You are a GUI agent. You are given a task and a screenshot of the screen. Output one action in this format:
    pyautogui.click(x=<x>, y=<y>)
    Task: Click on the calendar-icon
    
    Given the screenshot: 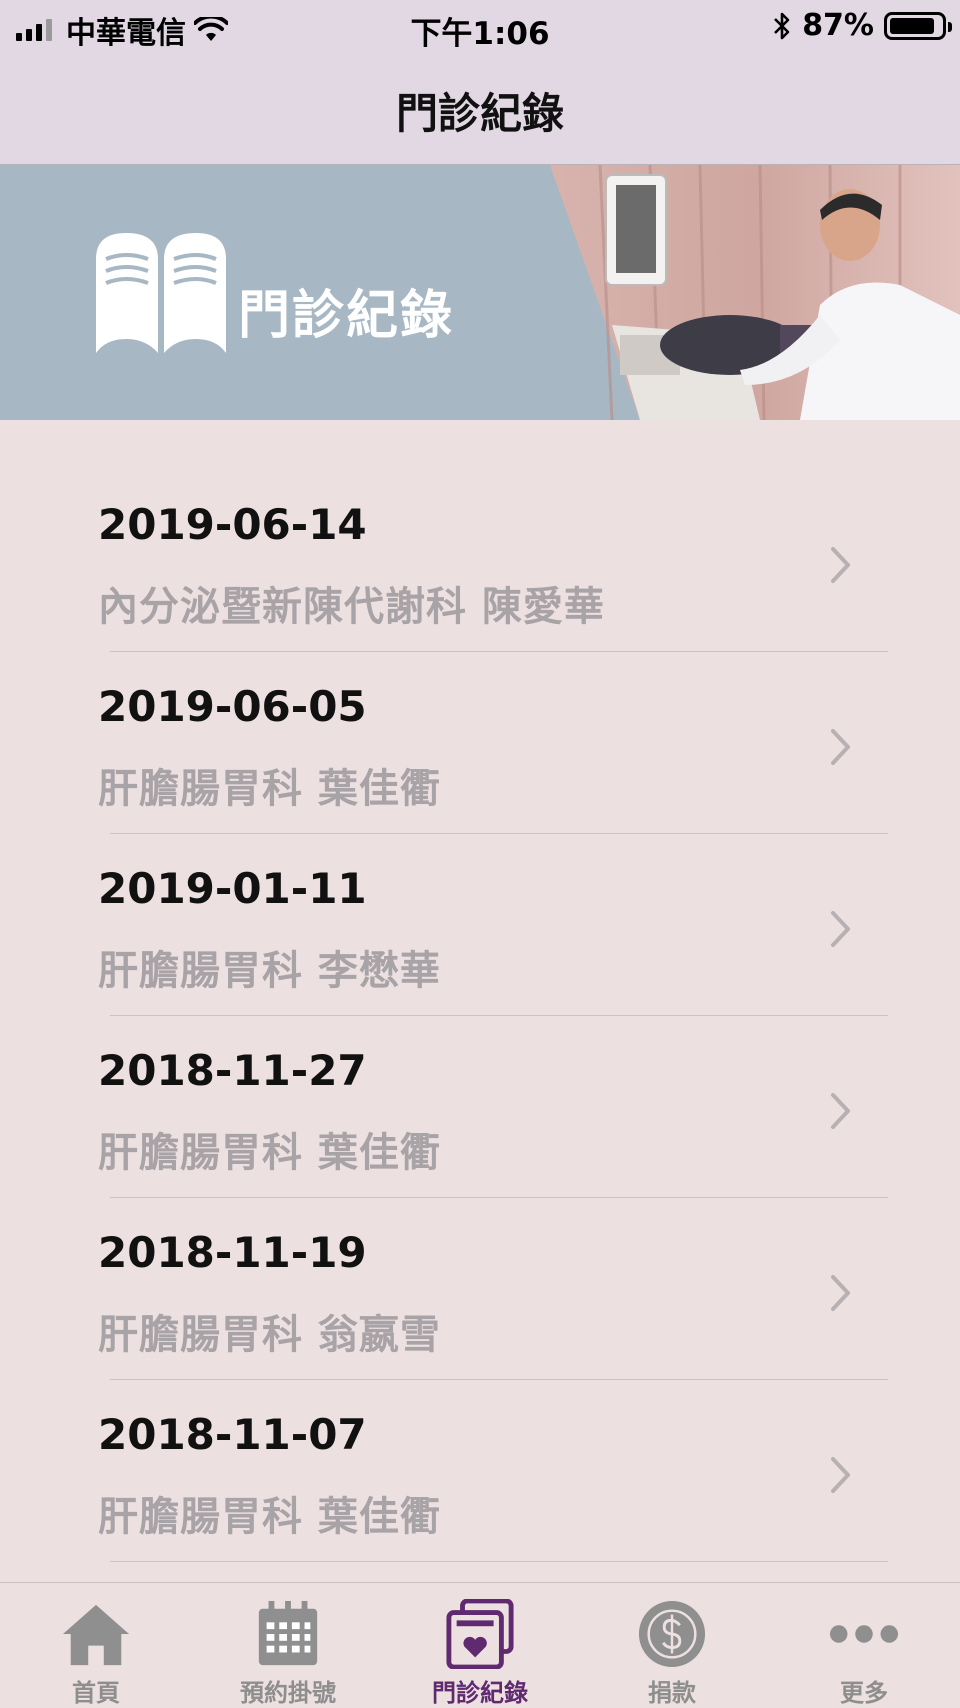 What is the action you would take?
    pyautogui.click(x=288, y=1633)
    